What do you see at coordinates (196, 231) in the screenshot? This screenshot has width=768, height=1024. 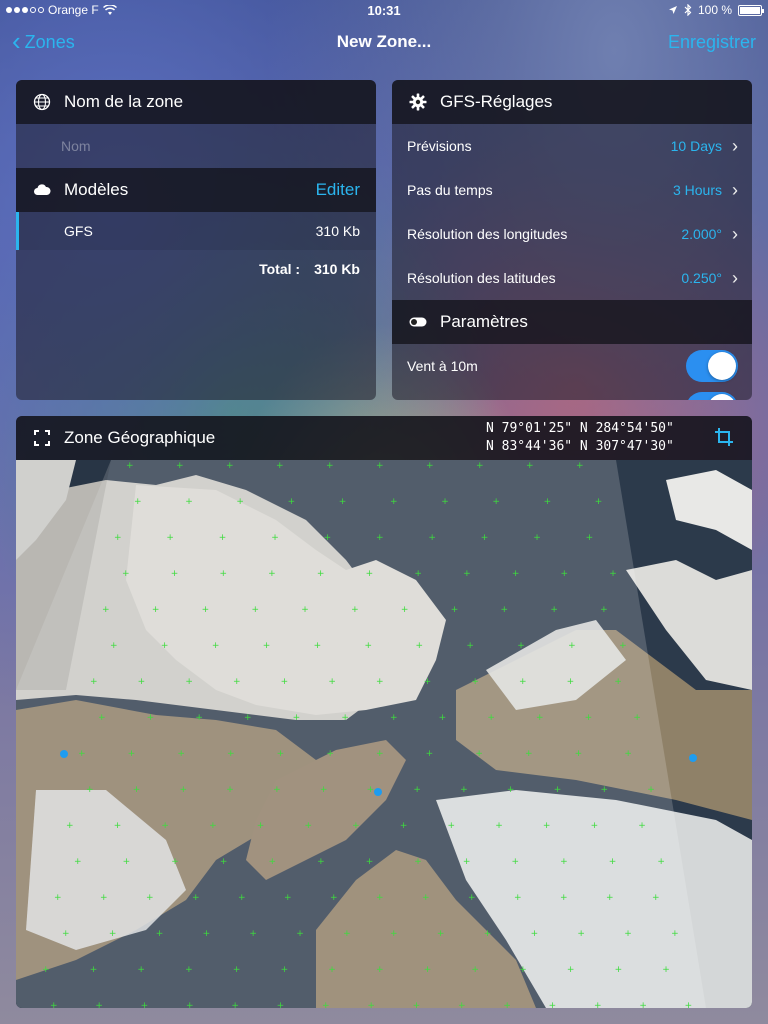 I see `model-row-gfs: GFS 310 Kb` at bounding box center [196, 231].